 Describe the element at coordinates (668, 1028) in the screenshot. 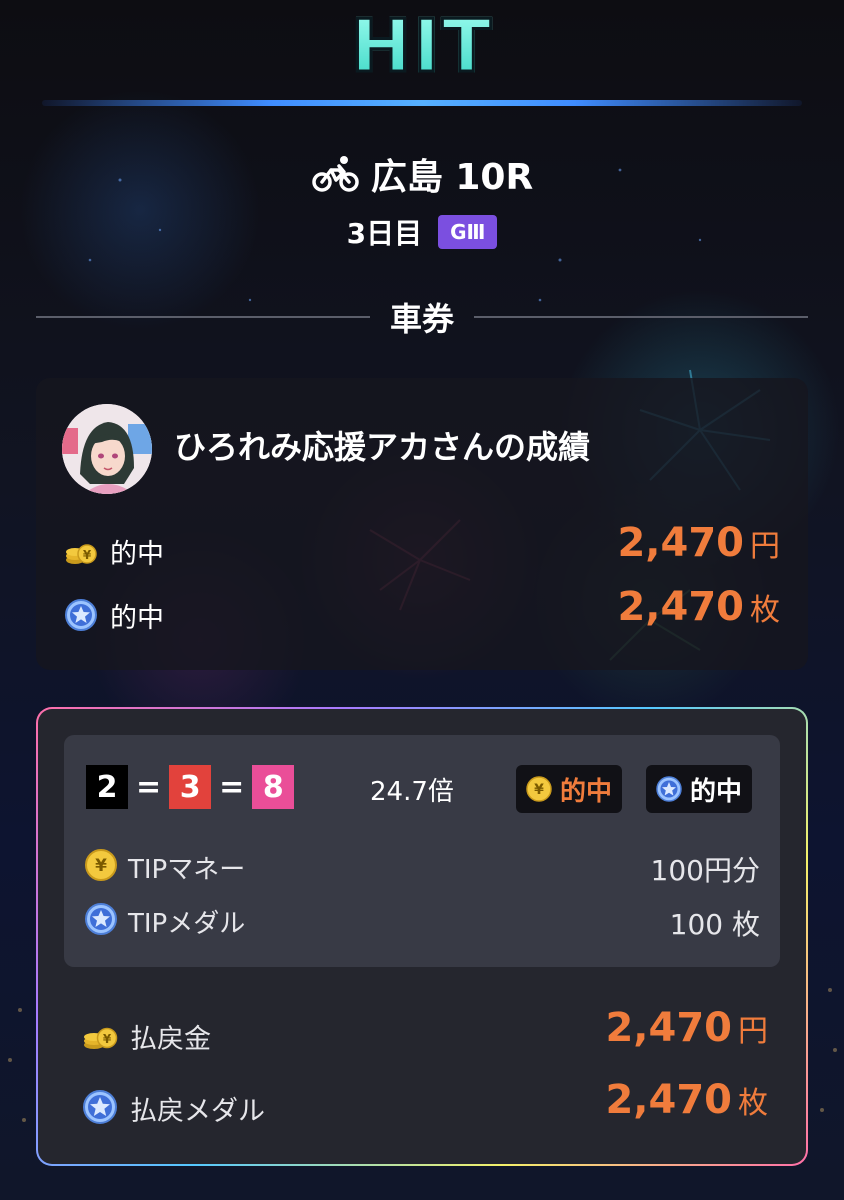

I see `payout-money-value: 2,470` at that location.